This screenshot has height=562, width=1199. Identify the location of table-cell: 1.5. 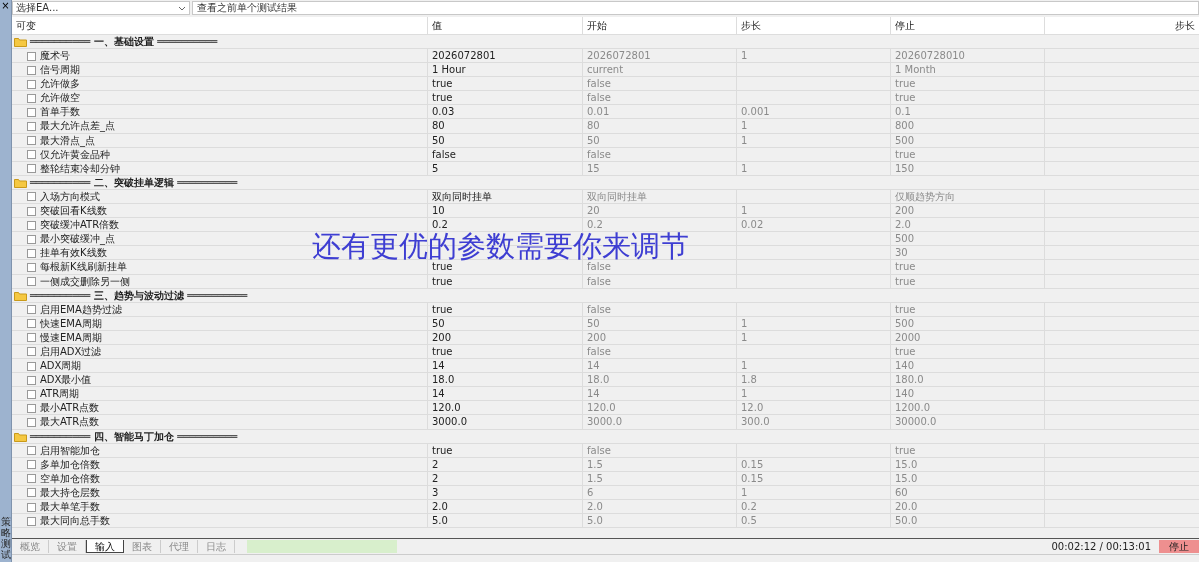
(659, 464).